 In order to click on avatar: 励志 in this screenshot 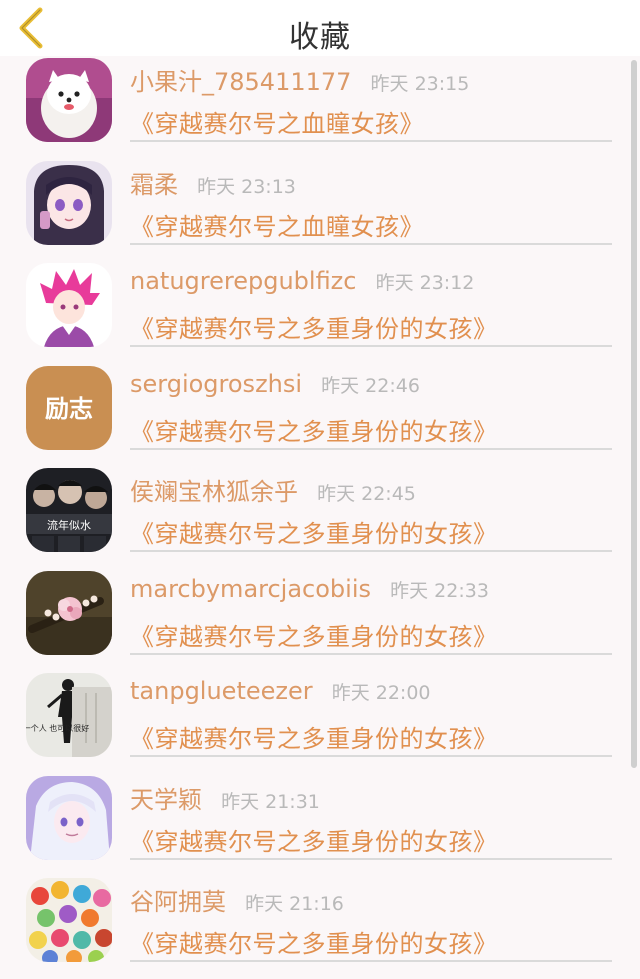, I will do `click(69, 407)`.